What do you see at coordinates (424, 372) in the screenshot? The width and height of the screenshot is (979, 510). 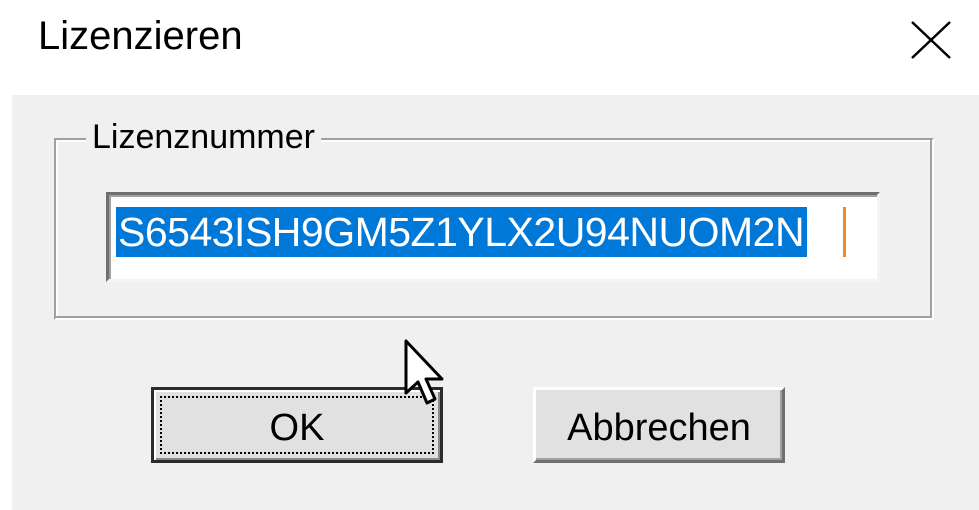 I see `mouse-pointer-icon` at bounding box center [424, 372].